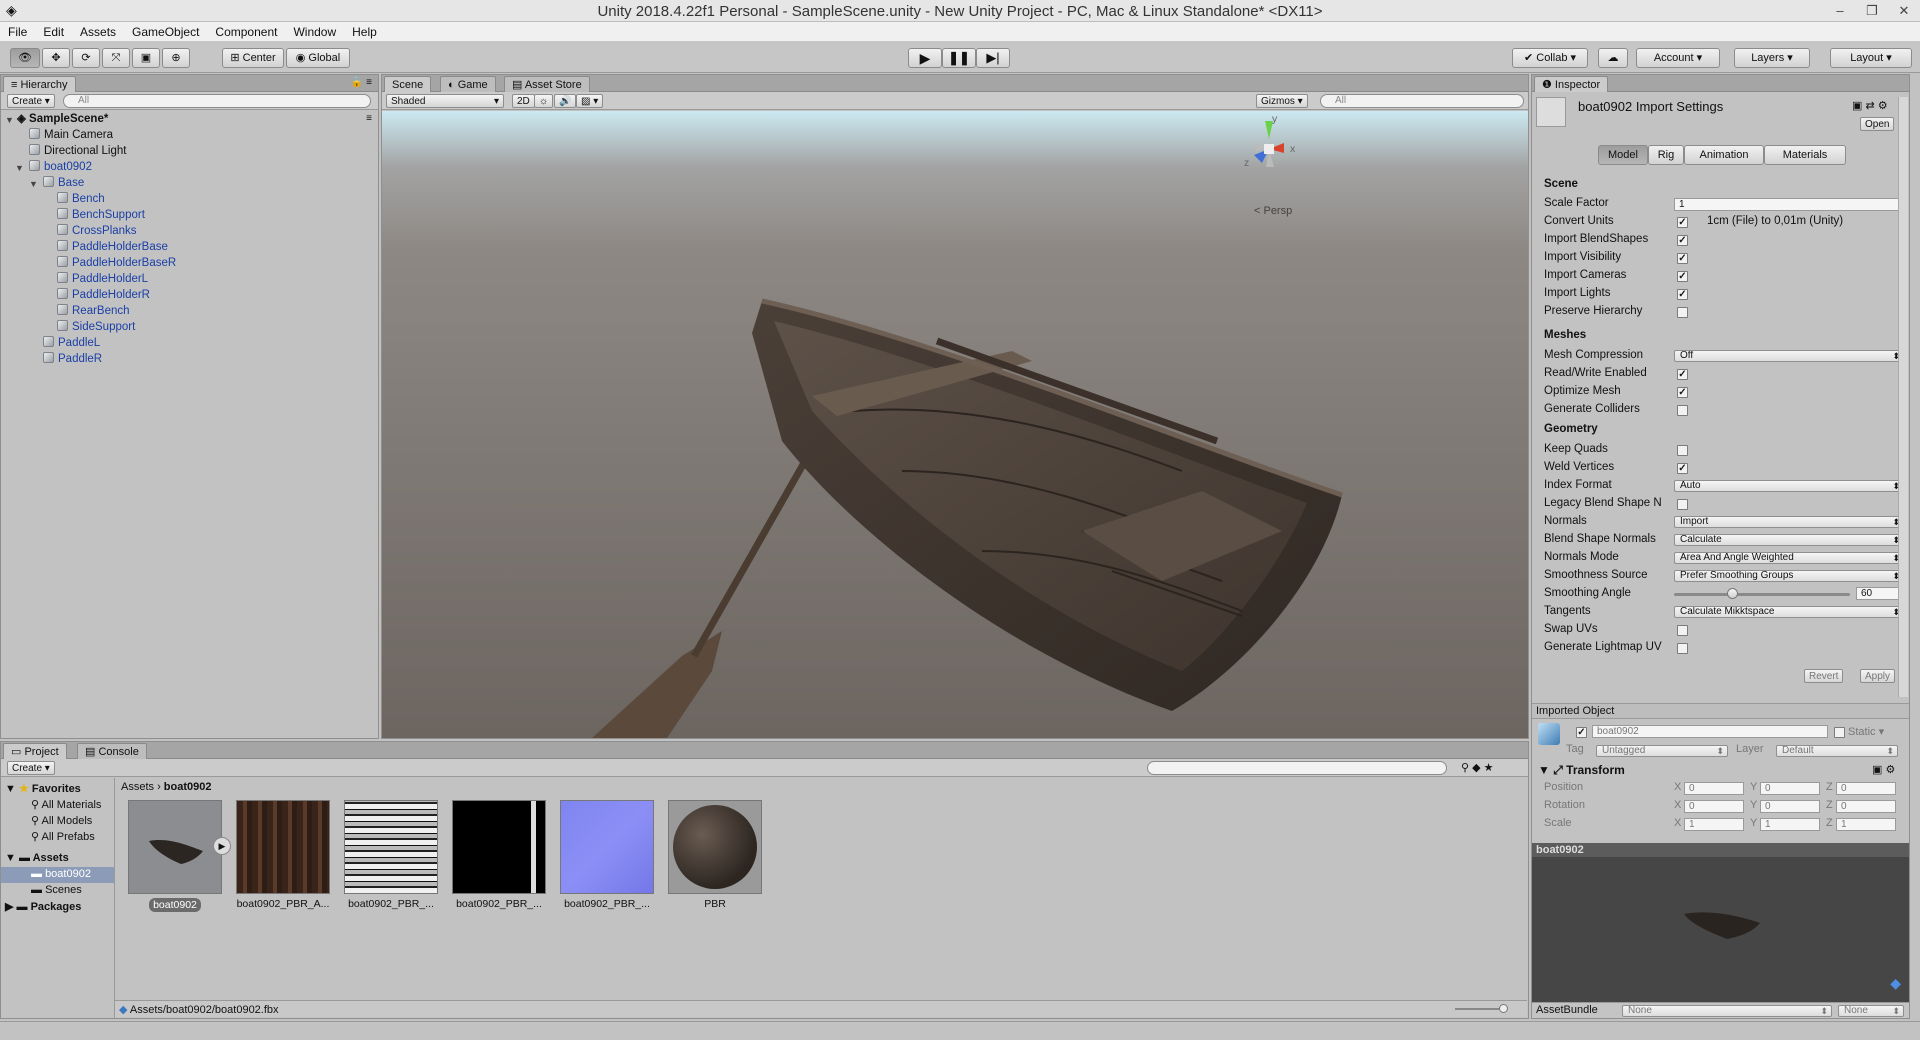  I want to click on collab-dropdown: ✔ Collab ▾, so click(1550, 58).